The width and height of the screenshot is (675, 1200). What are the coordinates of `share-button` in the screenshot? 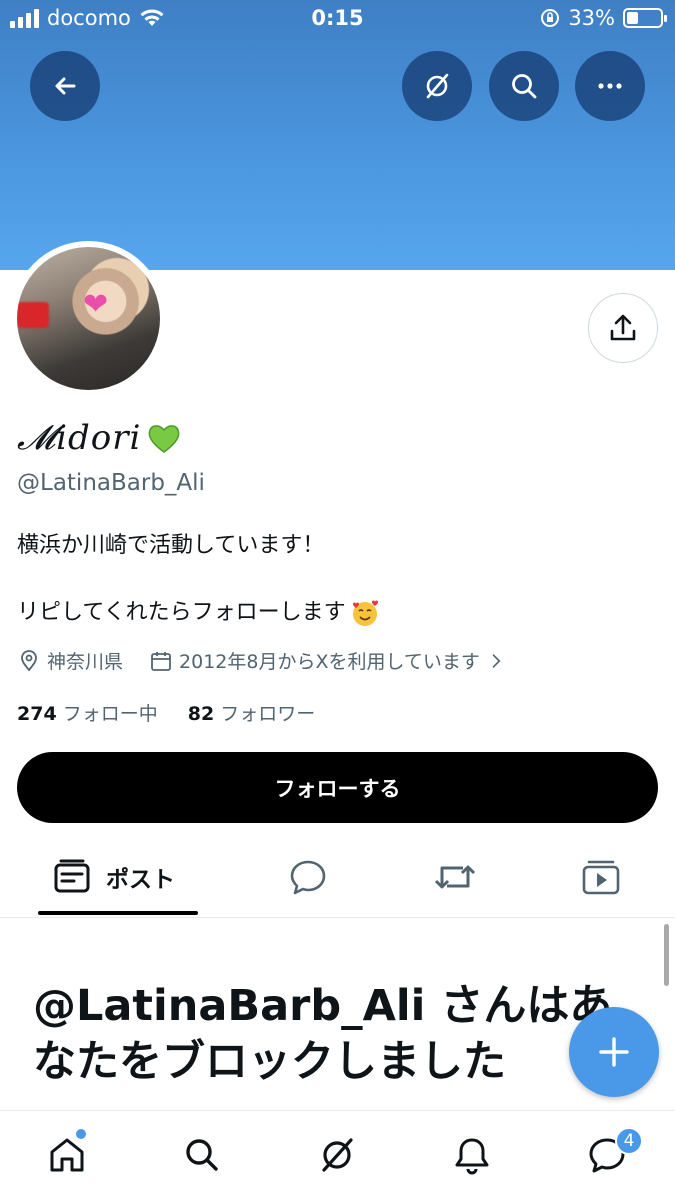 It's located at (623, 328).